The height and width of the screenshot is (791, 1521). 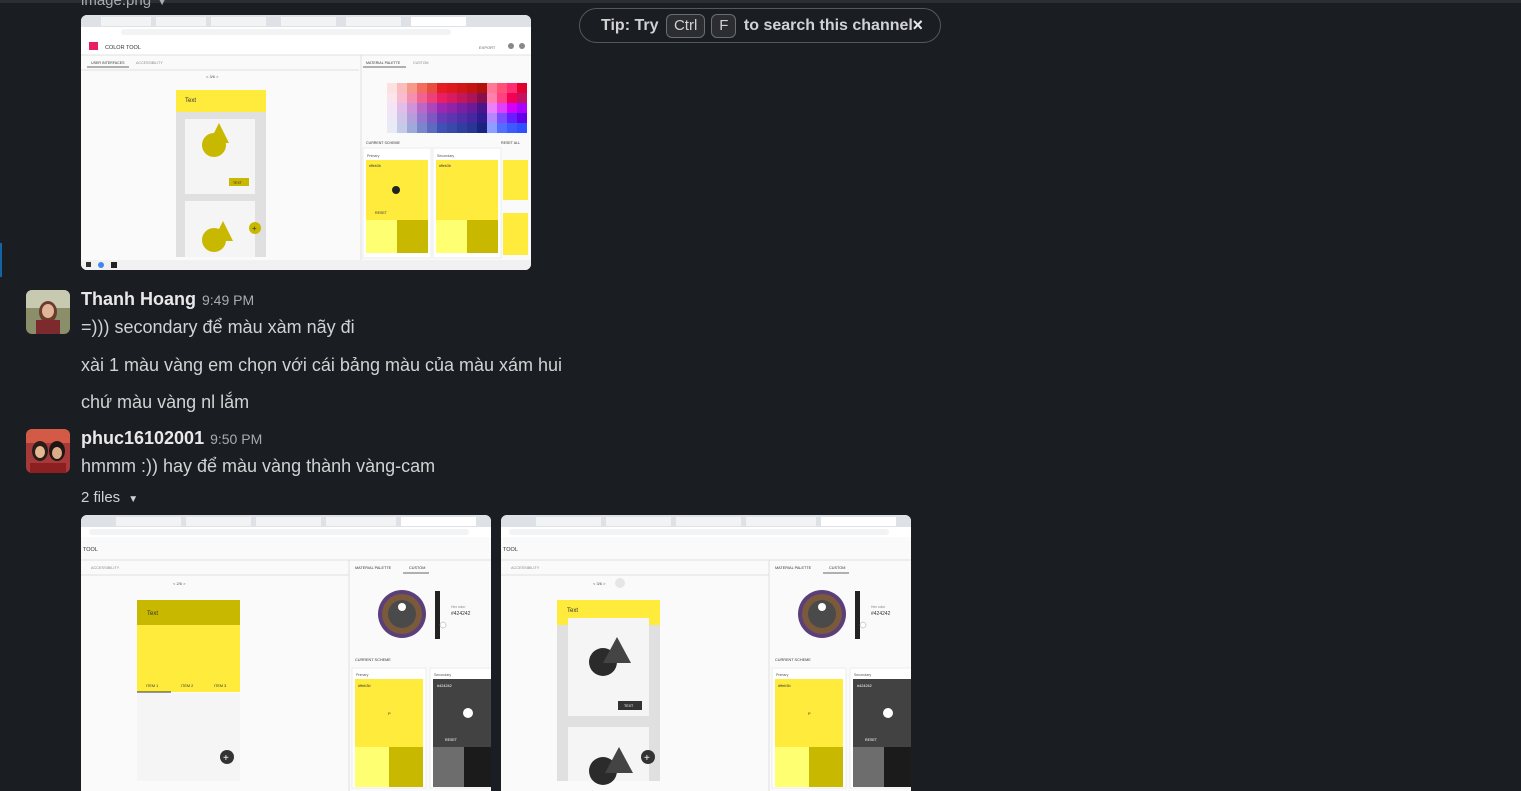 I want to click on message-text: hmmm :)) hay để màu vàng thành vàng-cam, so click(x=258, y=466).